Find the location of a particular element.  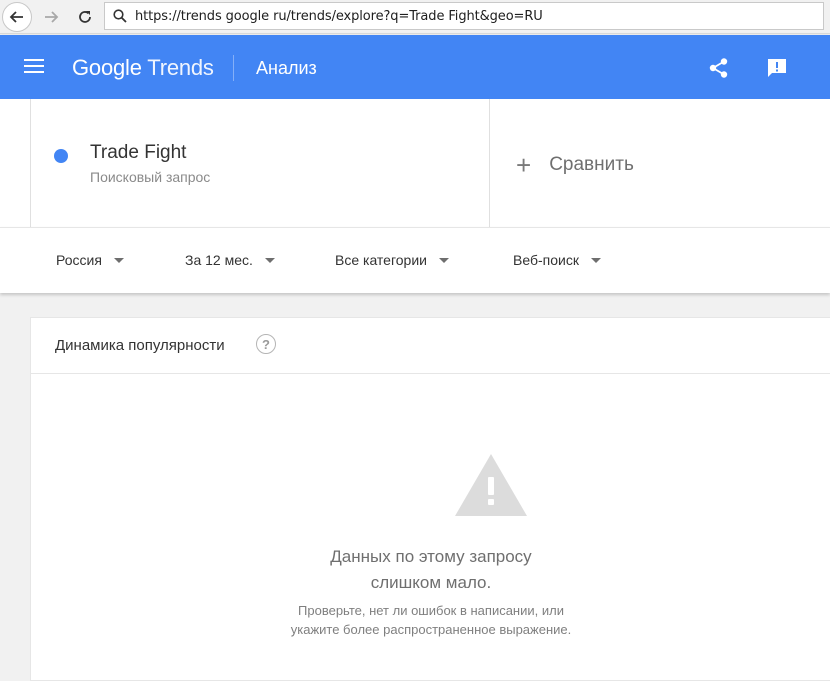

compare-label: Сравнить is located at coordinates (591, 164).